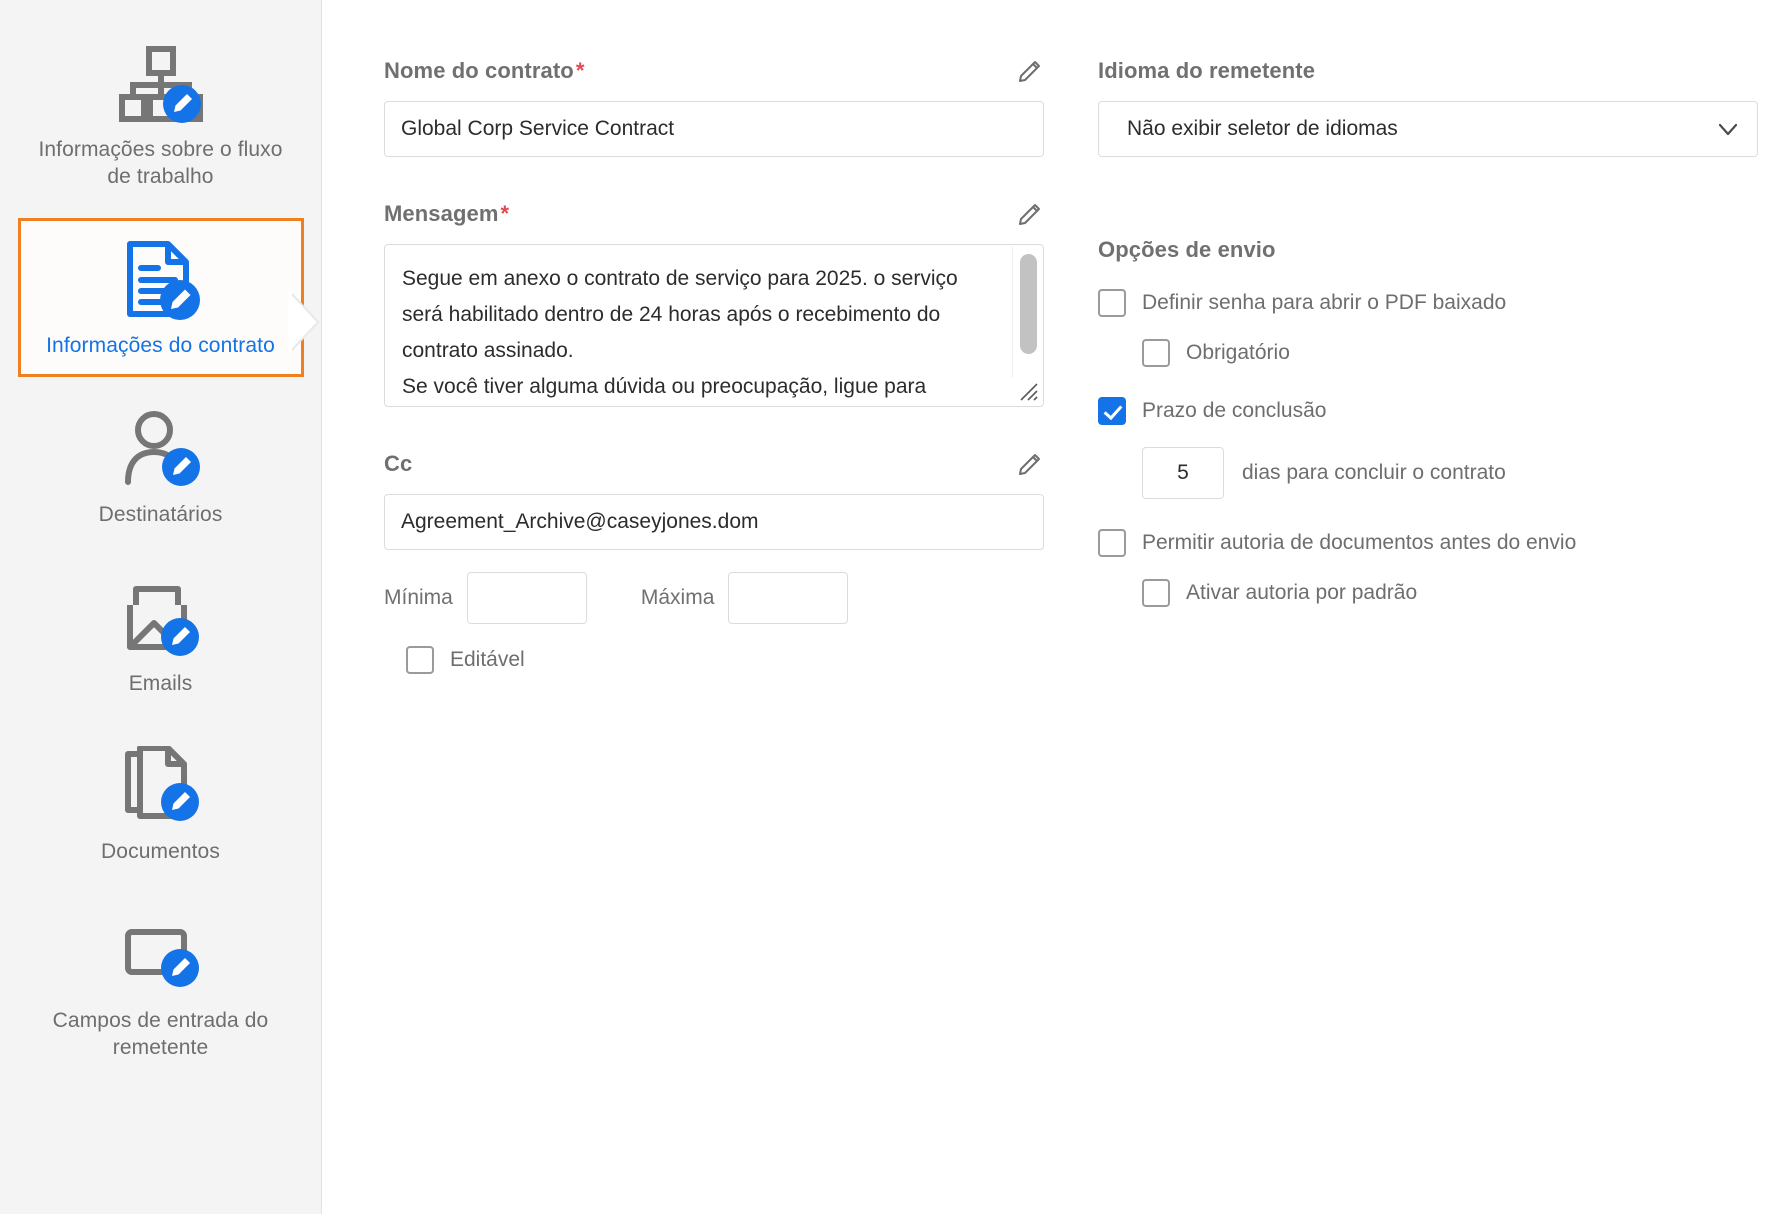  What do you see at coordinates (441, 213) in the screenshot?
I see `message-label: Mensagem` at bounding box center [441, 213].